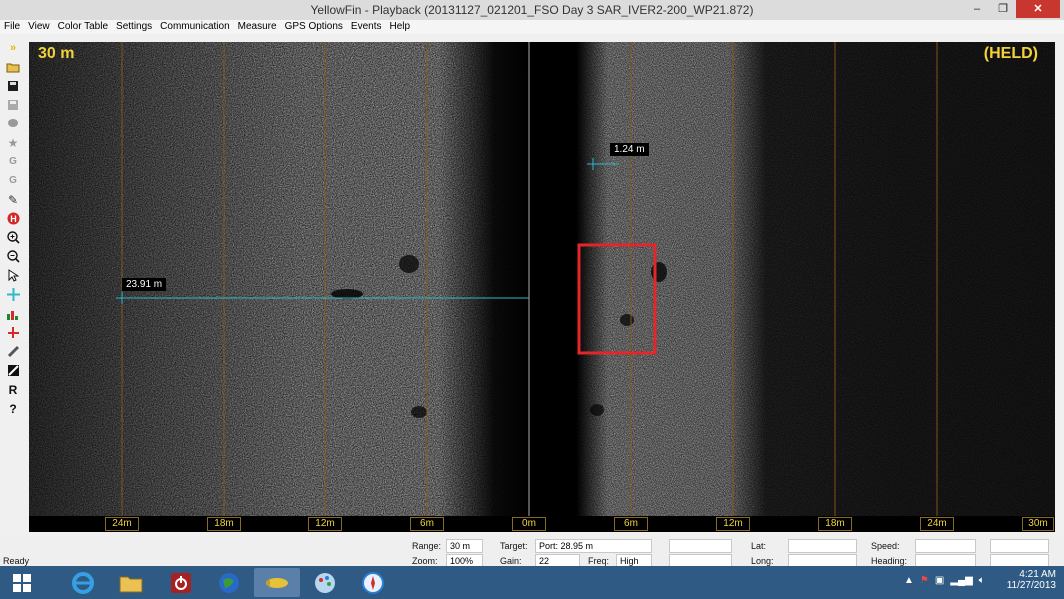 This screenshot has width=1064, height=599. Describe the element at coordinates (909, 580) in the screenshot. I see `chevron-up-icon: ▲` at that location.